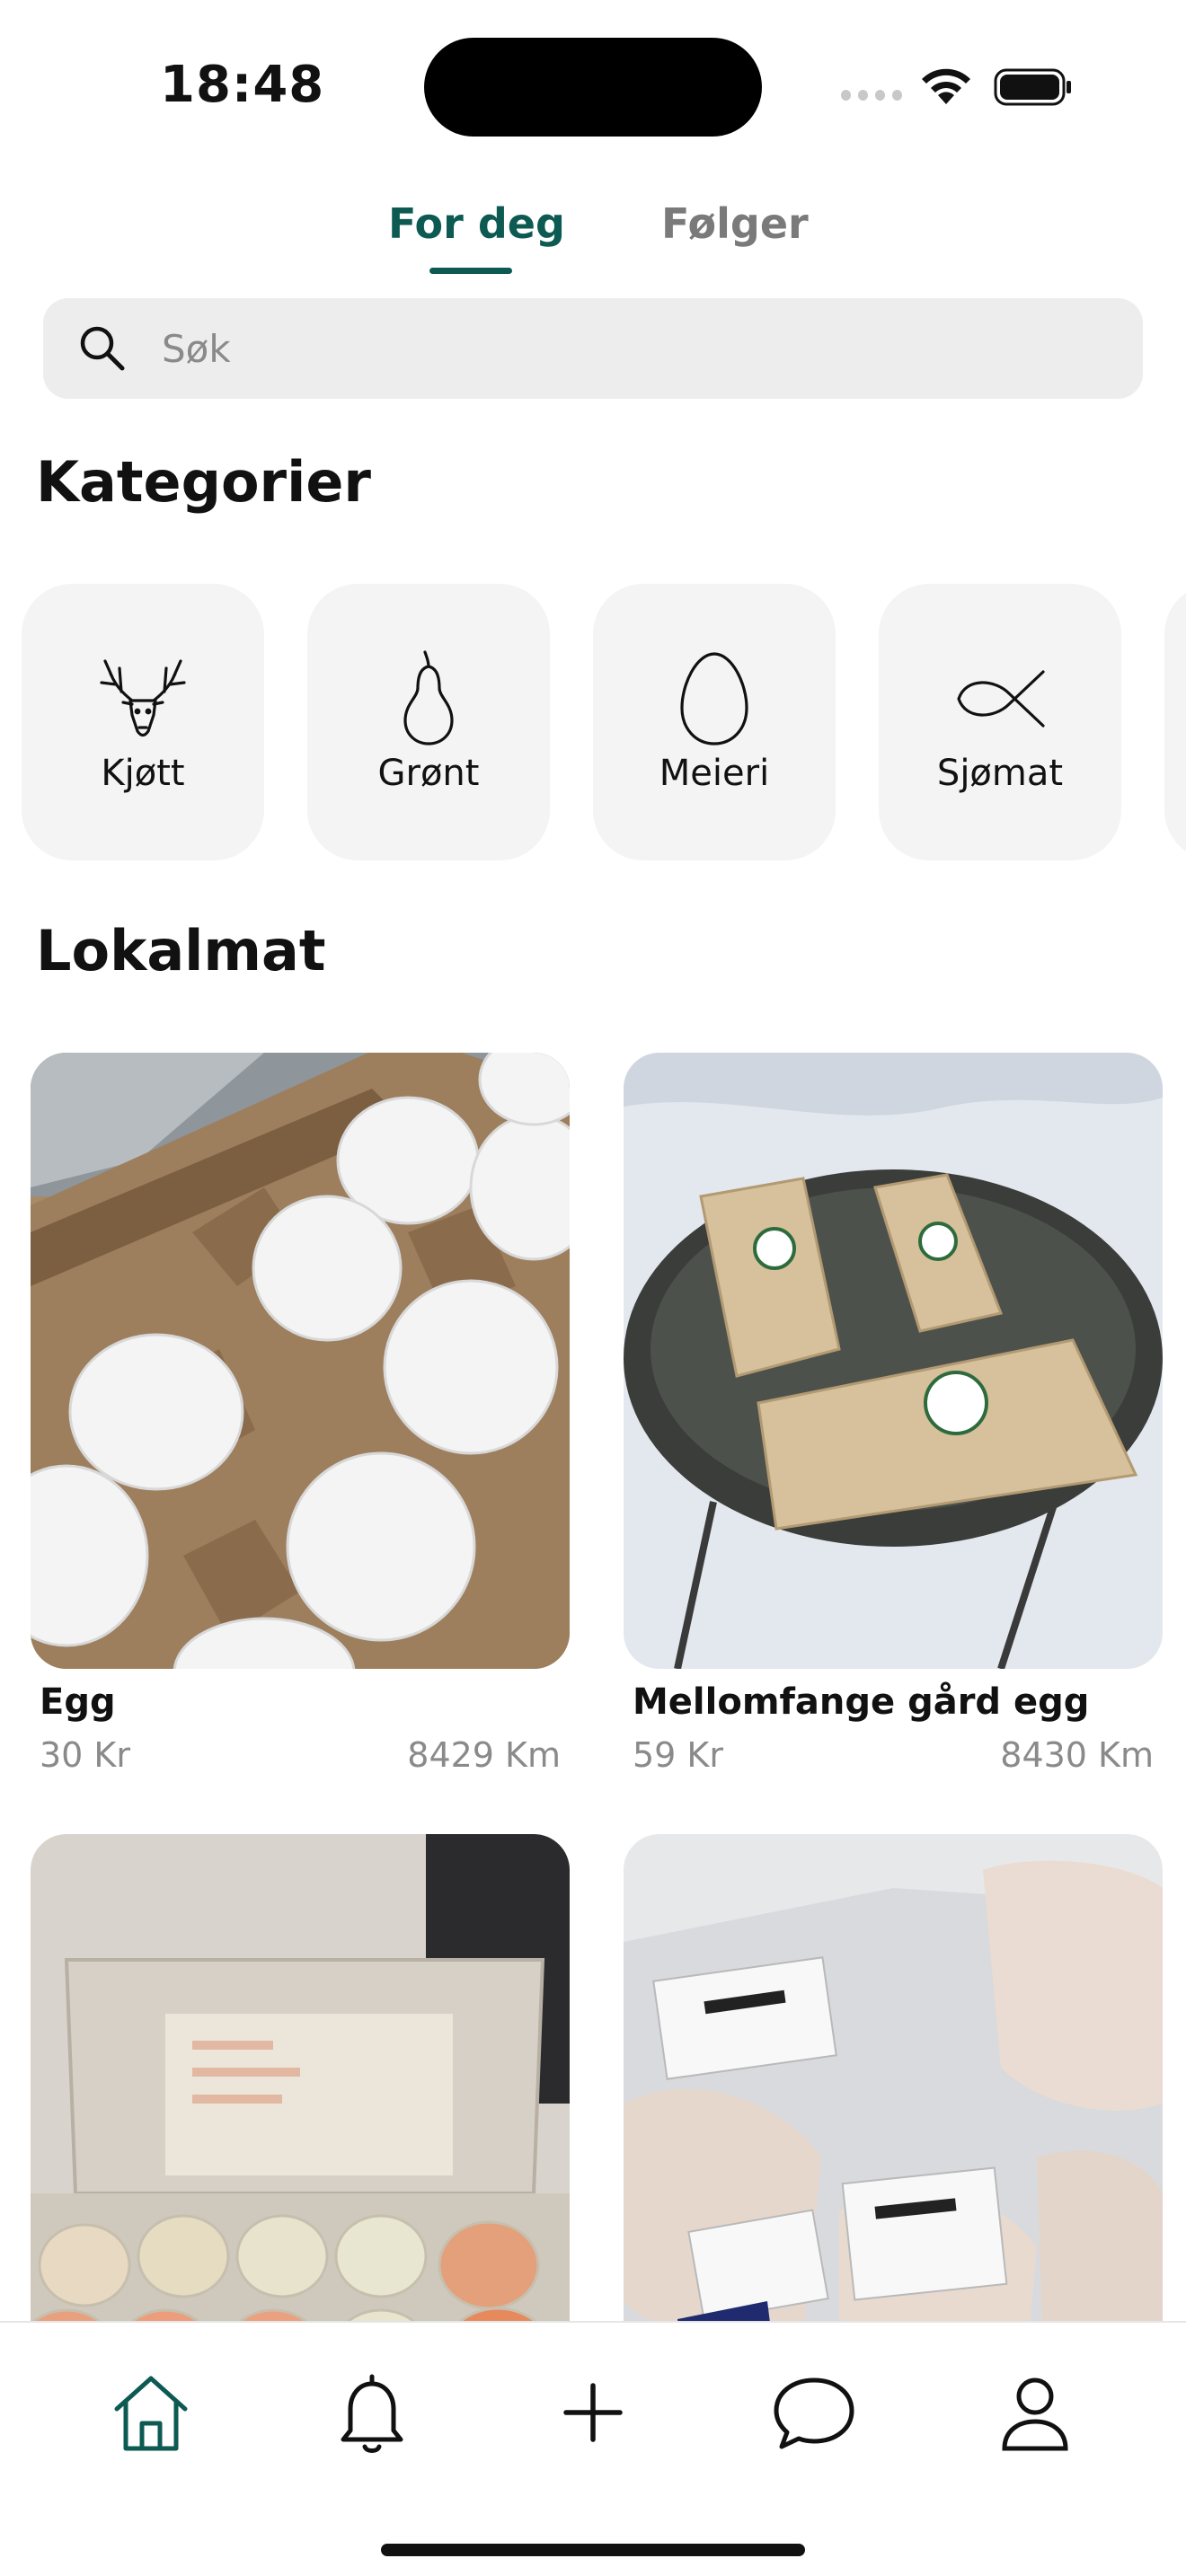  I want to click on home-icon, so click(151, 2412).